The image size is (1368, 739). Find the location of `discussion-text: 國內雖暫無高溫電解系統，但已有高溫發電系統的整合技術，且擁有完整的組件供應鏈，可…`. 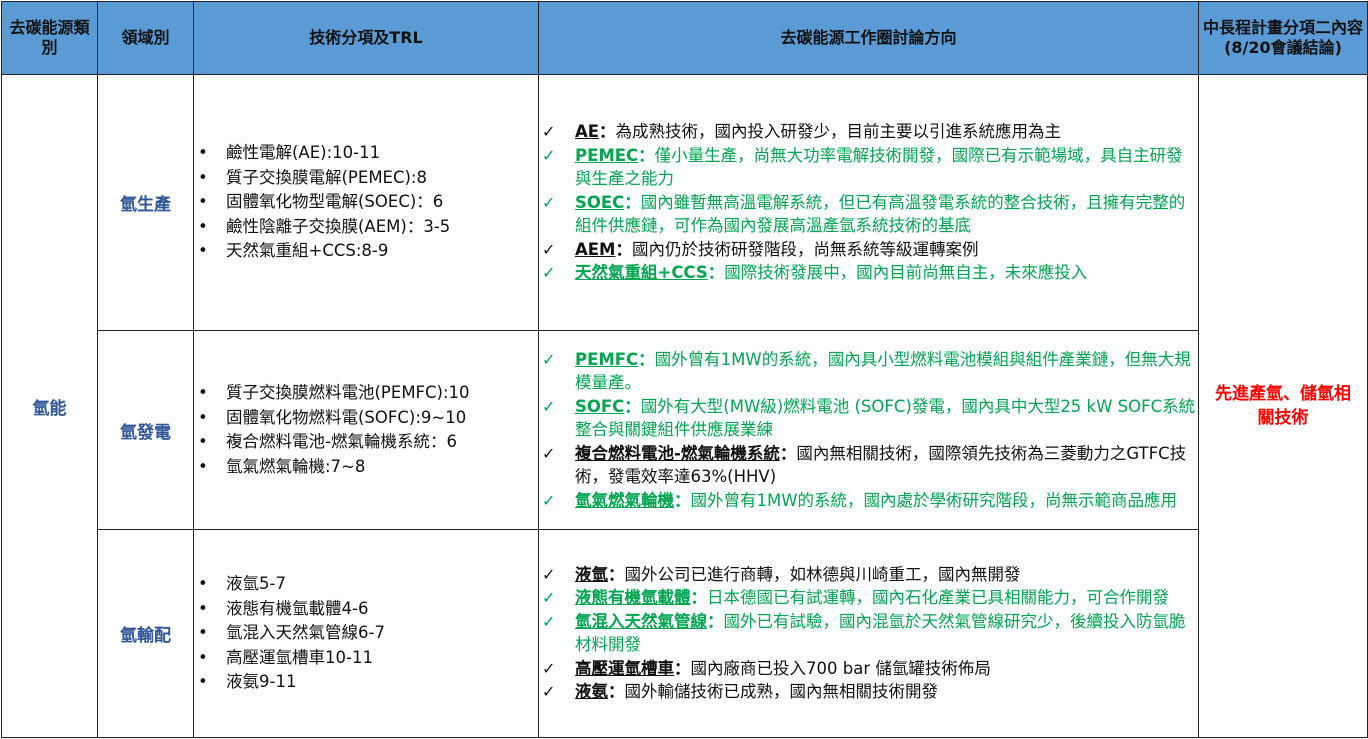

discussion-text: 國內雖暫無高溫電解系統，但已有高溫發電系統的整合技術，且擁有完整的組件供應鏈，可… is located at coordinates (880, 214).